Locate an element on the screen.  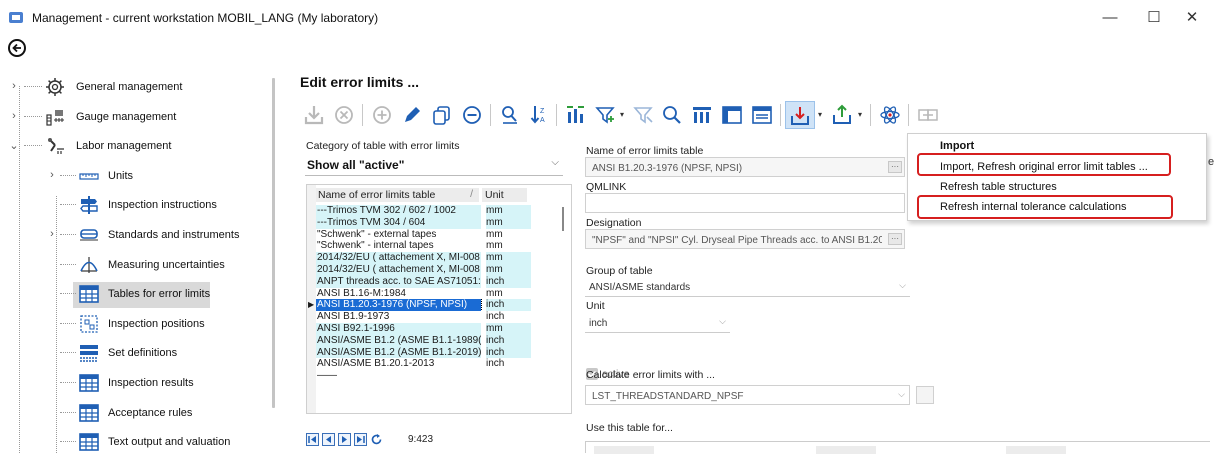
tree-item-units: › Units is located at coordinates (134, 176).